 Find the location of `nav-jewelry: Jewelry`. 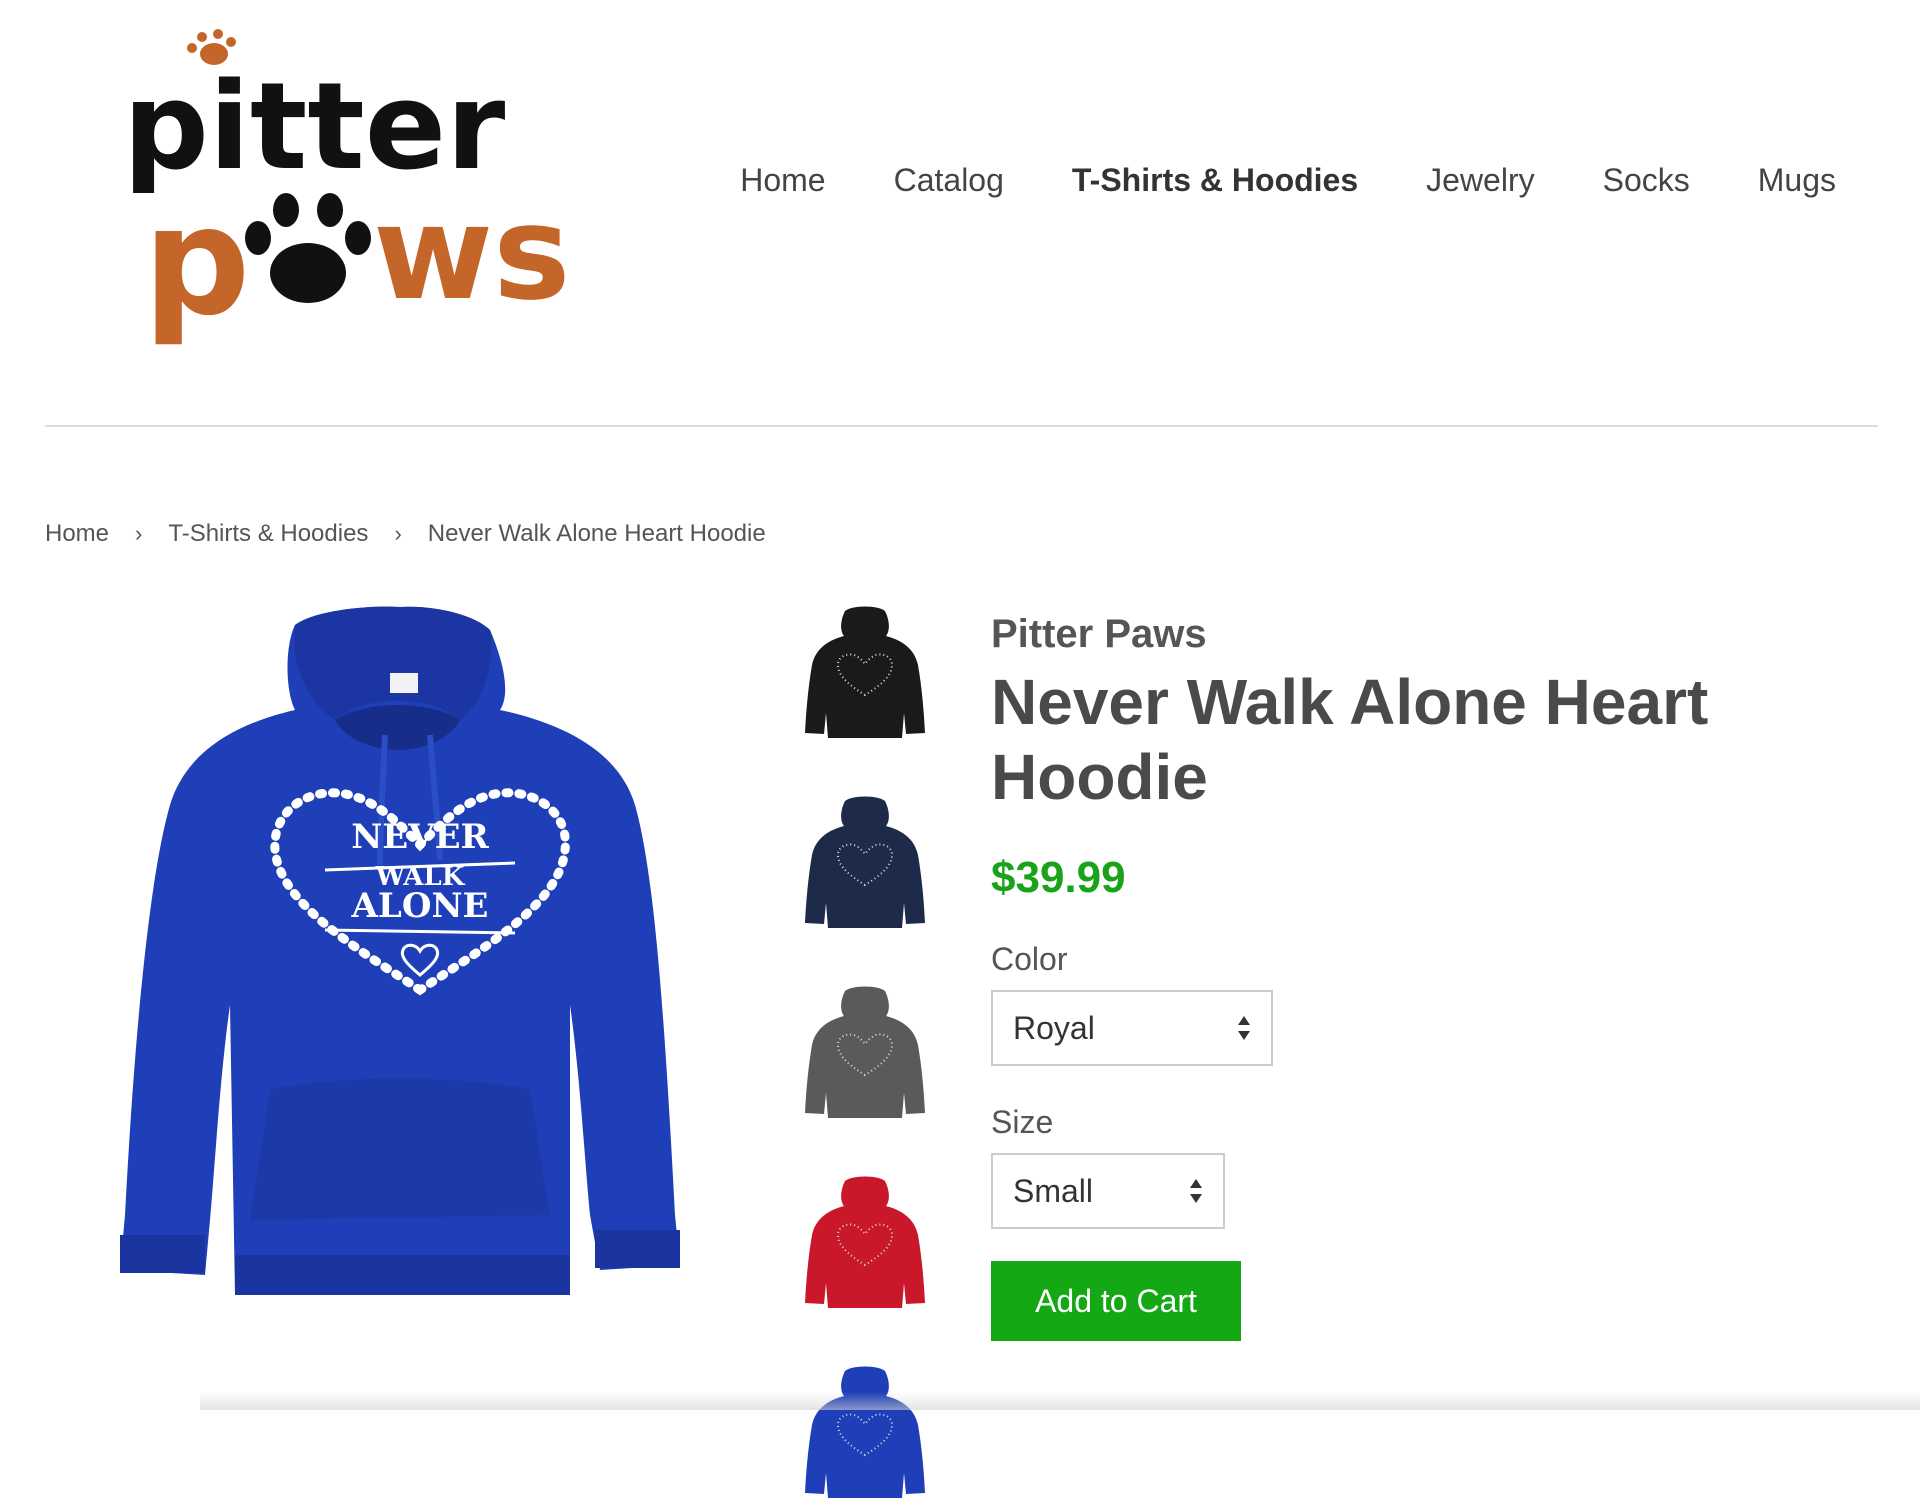

nav-jewelry: Jewelry is located at coordinates (1480, 180).